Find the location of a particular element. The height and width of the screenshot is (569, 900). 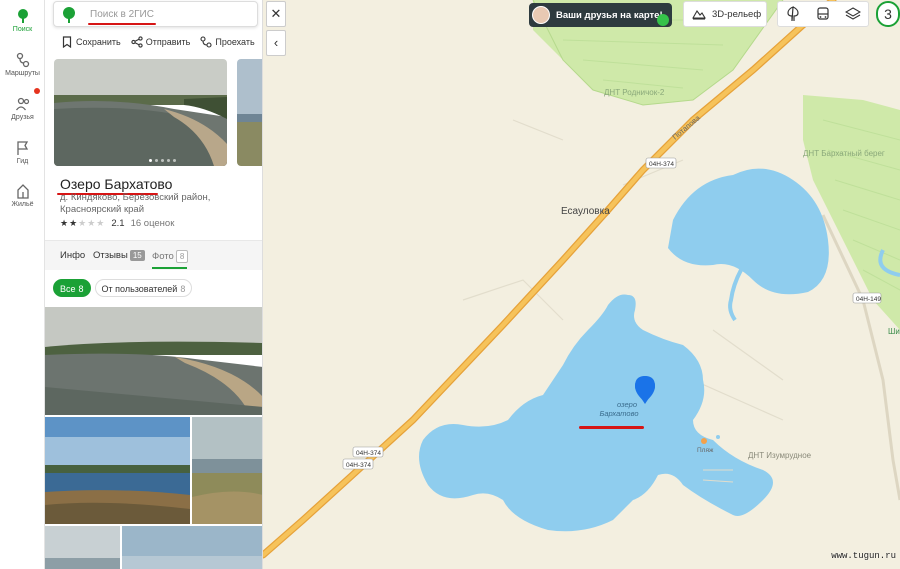

photo-filter-chips: Все 8 От пользователей 8 is located at coordinates (123, 288).